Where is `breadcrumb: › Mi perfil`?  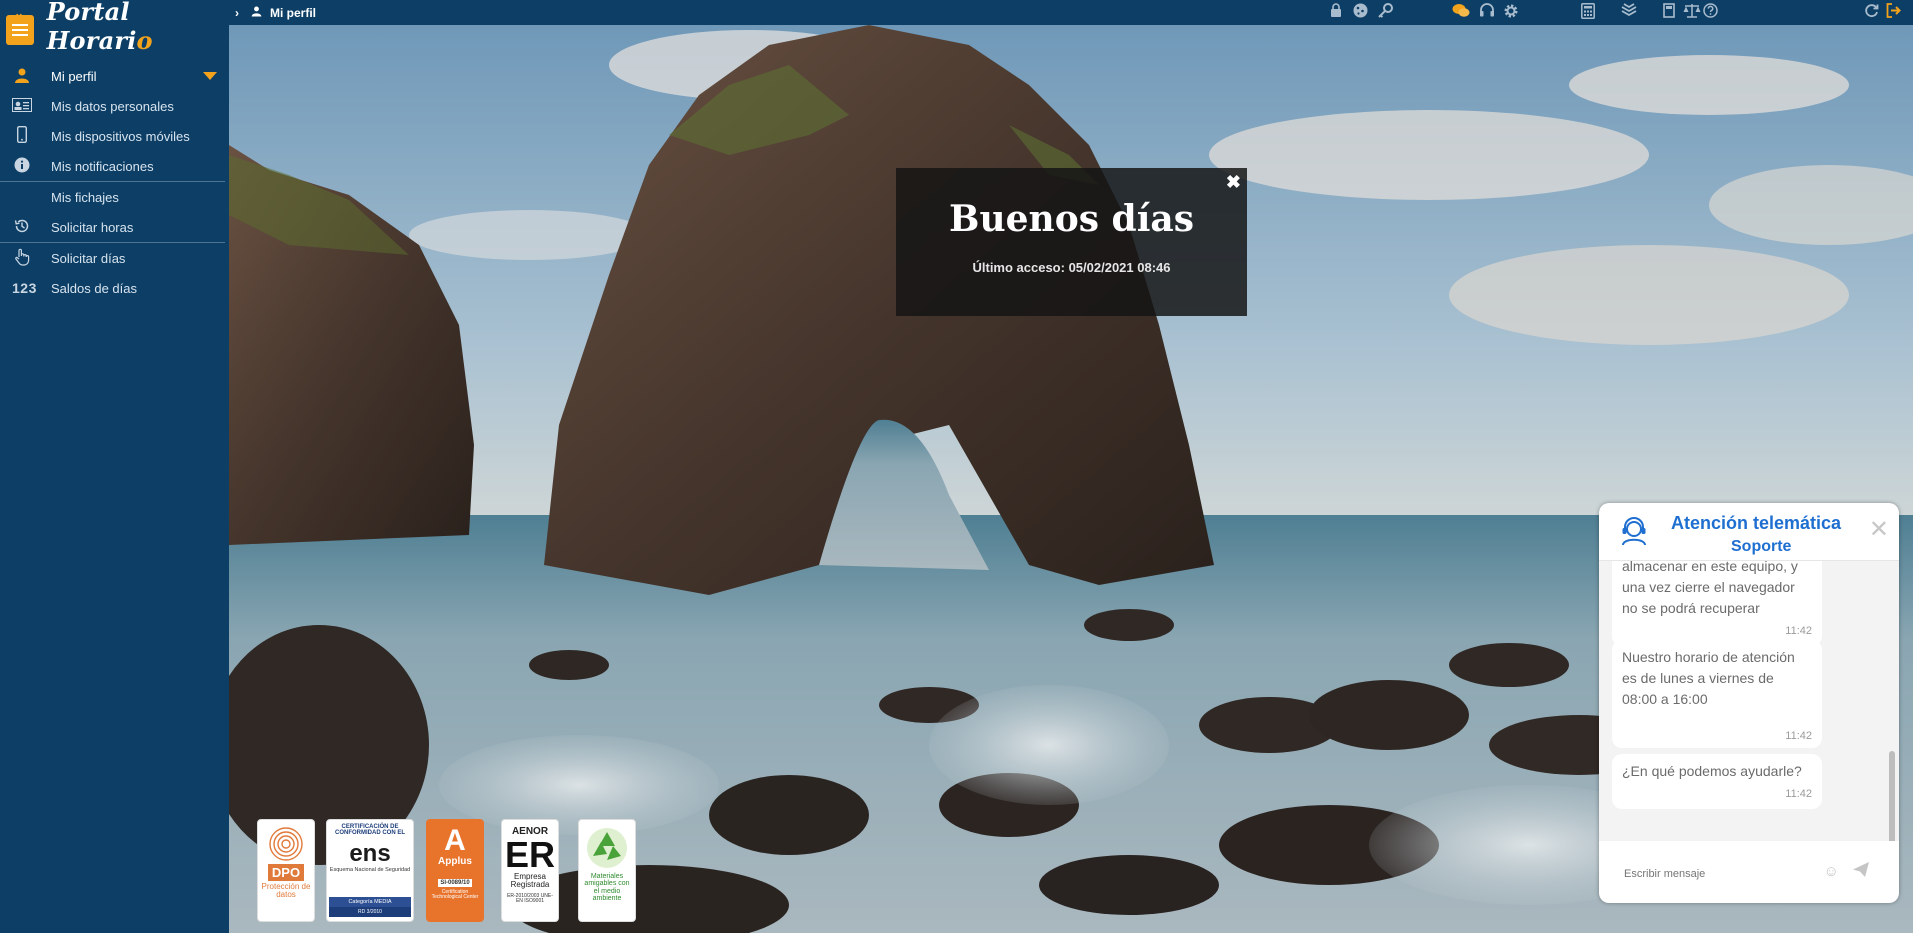
breadcrumb: › Mi perfil is located at coordinates (272, 12).